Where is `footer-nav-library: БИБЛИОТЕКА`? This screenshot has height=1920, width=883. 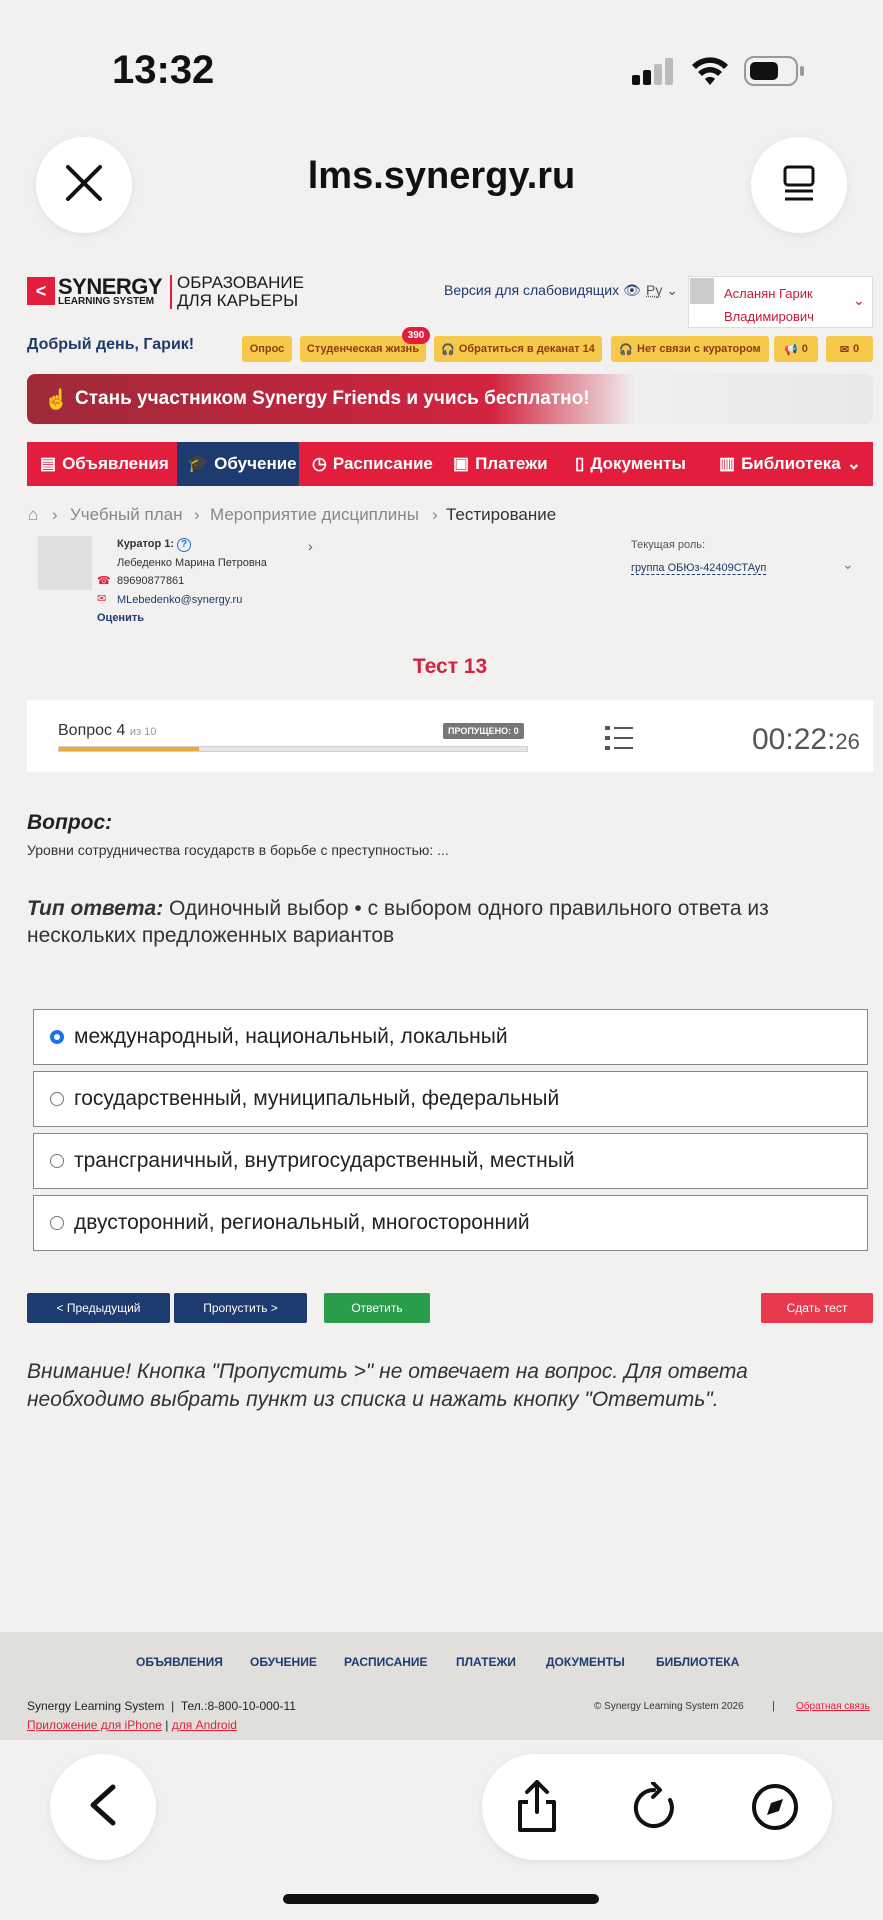 footer-nav-library: БИБЛИОТЕКА is located at coordinates (697, 1662).